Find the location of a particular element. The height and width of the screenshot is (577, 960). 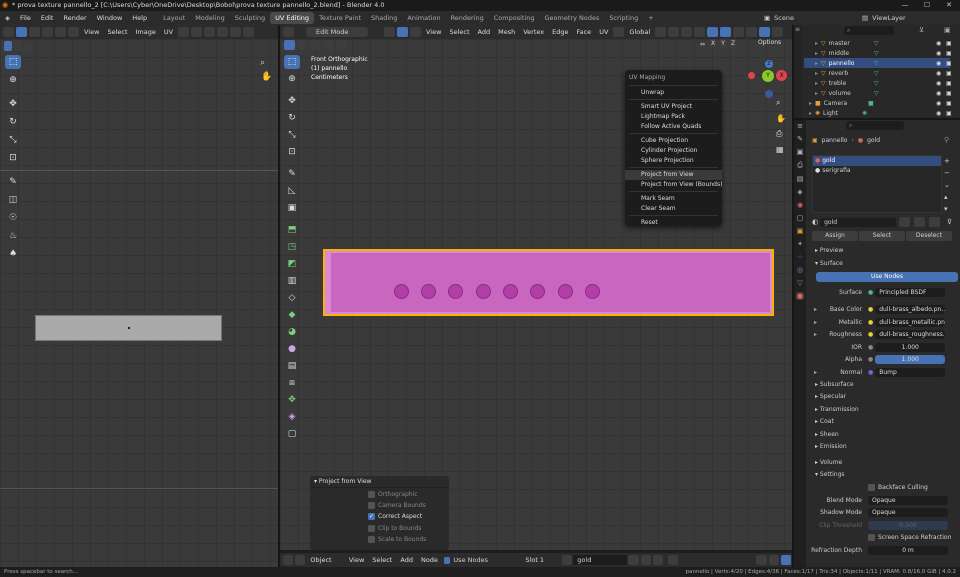

use-nodes-checkbox is located at coordinates (447, 560).